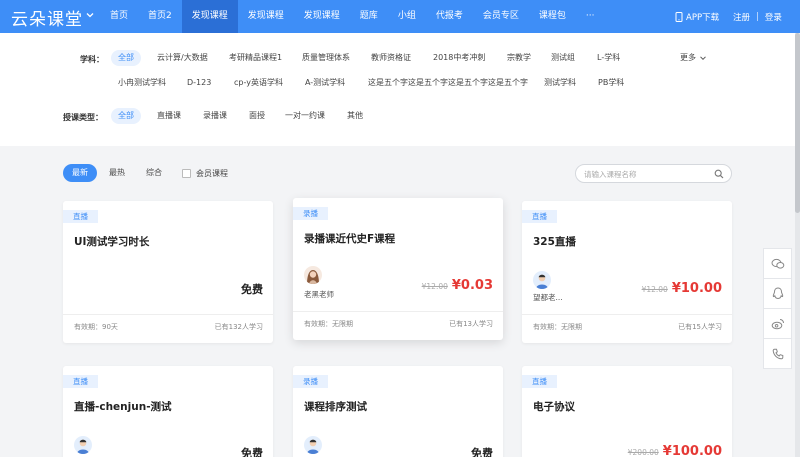 This screenshot has width=800, height=457. I want to click on course-price: ¥12.00 ¥0.03, so click(457, 285).